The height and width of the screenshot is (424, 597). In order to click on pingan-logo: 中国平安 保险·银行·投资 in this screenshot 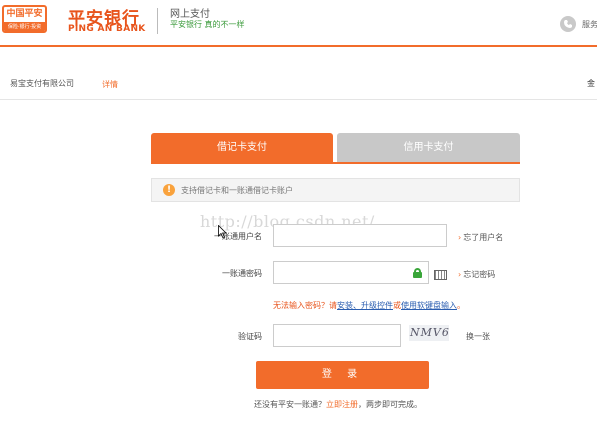, I will do `click(24, 19)`.